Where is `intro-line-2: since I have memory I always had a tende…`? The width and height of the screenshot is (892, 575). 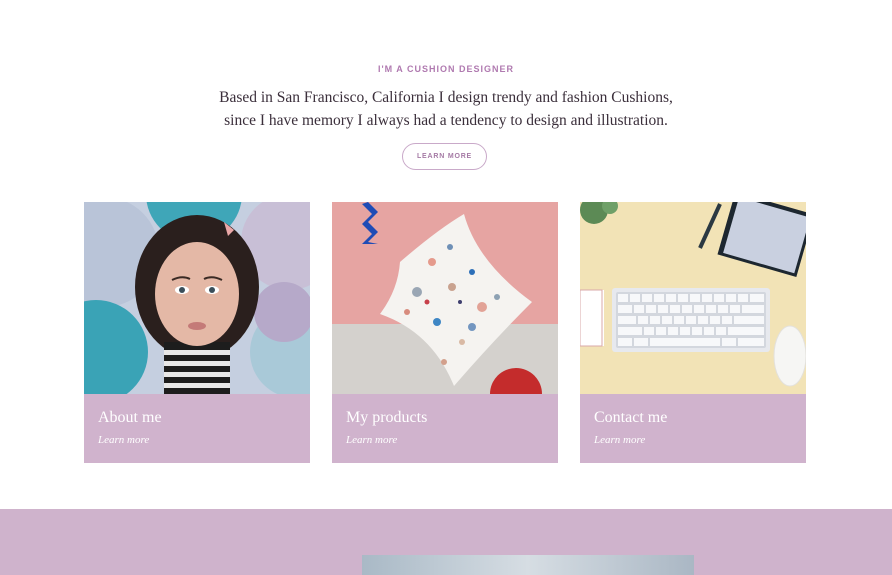 intro-line-2: since I have memory I always had a tende… is located at coordinates (446, 120).